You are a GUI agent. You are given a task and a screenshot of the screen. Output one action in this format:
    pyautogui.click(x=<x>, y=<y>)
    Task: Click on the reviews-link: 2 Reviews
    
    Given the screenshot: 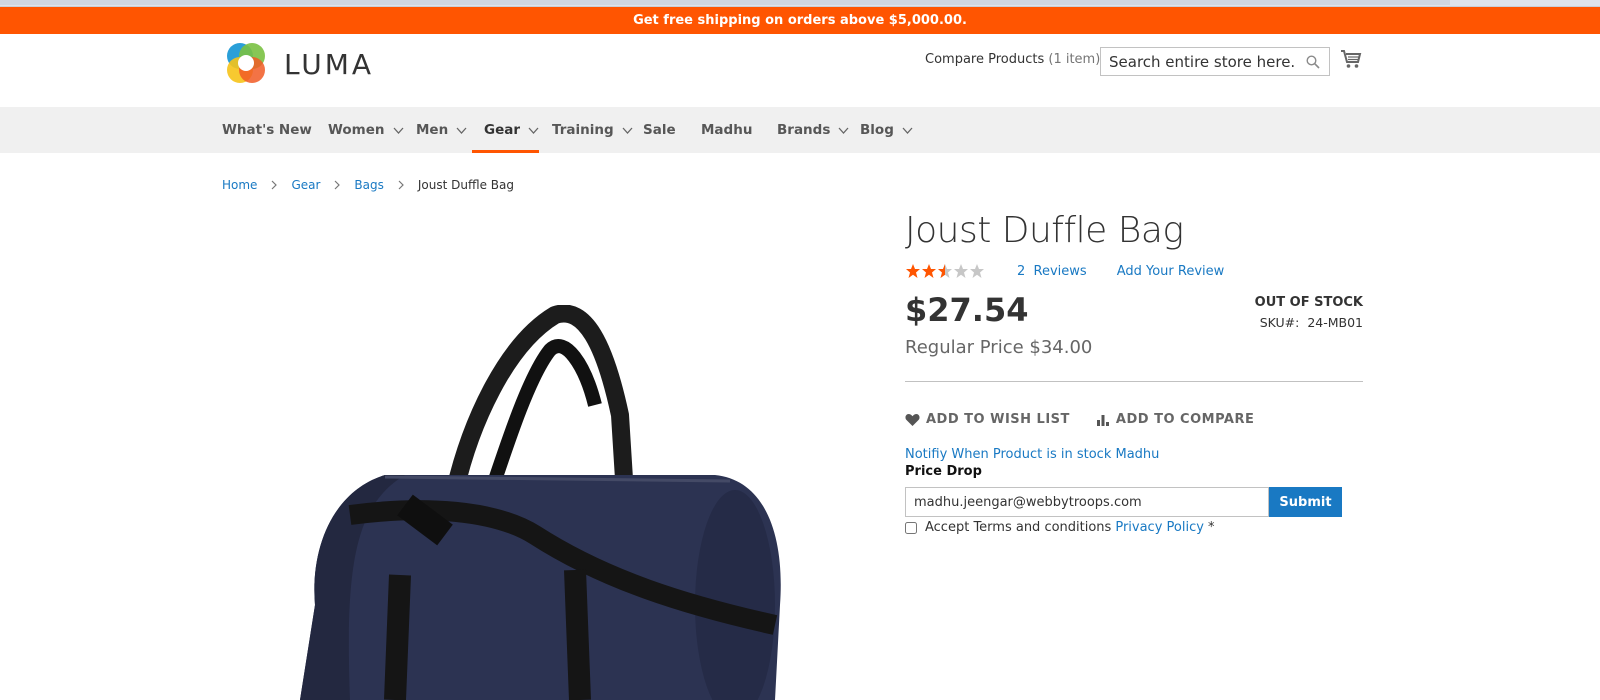 What is the action you would take?
    pyautogui.click(x=1052, y=271)
    